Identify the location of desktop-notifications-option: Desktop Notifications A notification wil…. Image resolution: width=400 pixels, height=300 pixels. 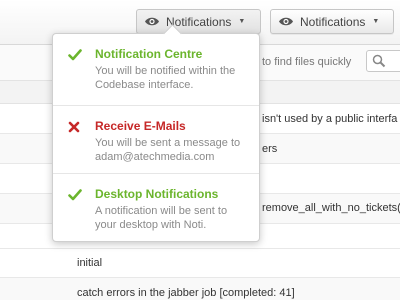
(156, 207).